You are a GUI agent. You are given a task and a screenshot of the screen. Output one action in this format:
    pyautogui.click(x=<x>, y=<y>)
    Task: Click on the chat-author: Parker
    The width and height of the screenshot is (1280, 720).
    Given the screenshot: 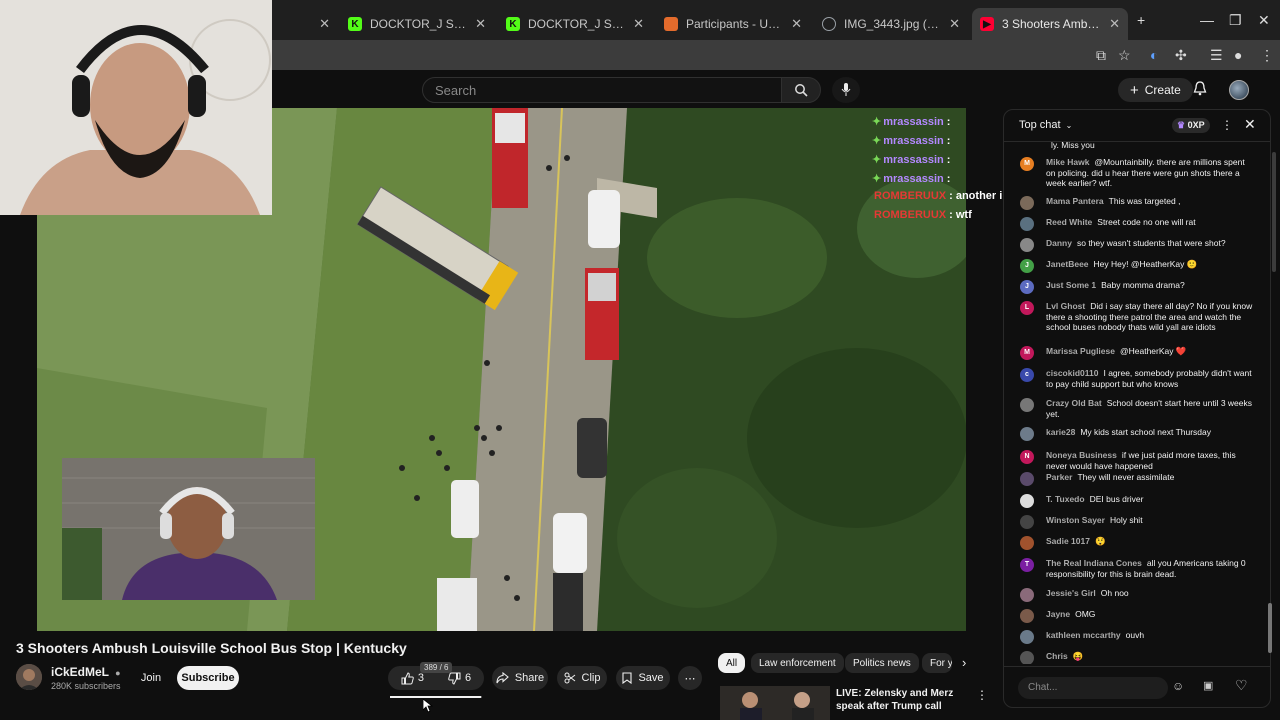 What is the action you would take?
    pyautogui.click(x=1059, y=477)
    